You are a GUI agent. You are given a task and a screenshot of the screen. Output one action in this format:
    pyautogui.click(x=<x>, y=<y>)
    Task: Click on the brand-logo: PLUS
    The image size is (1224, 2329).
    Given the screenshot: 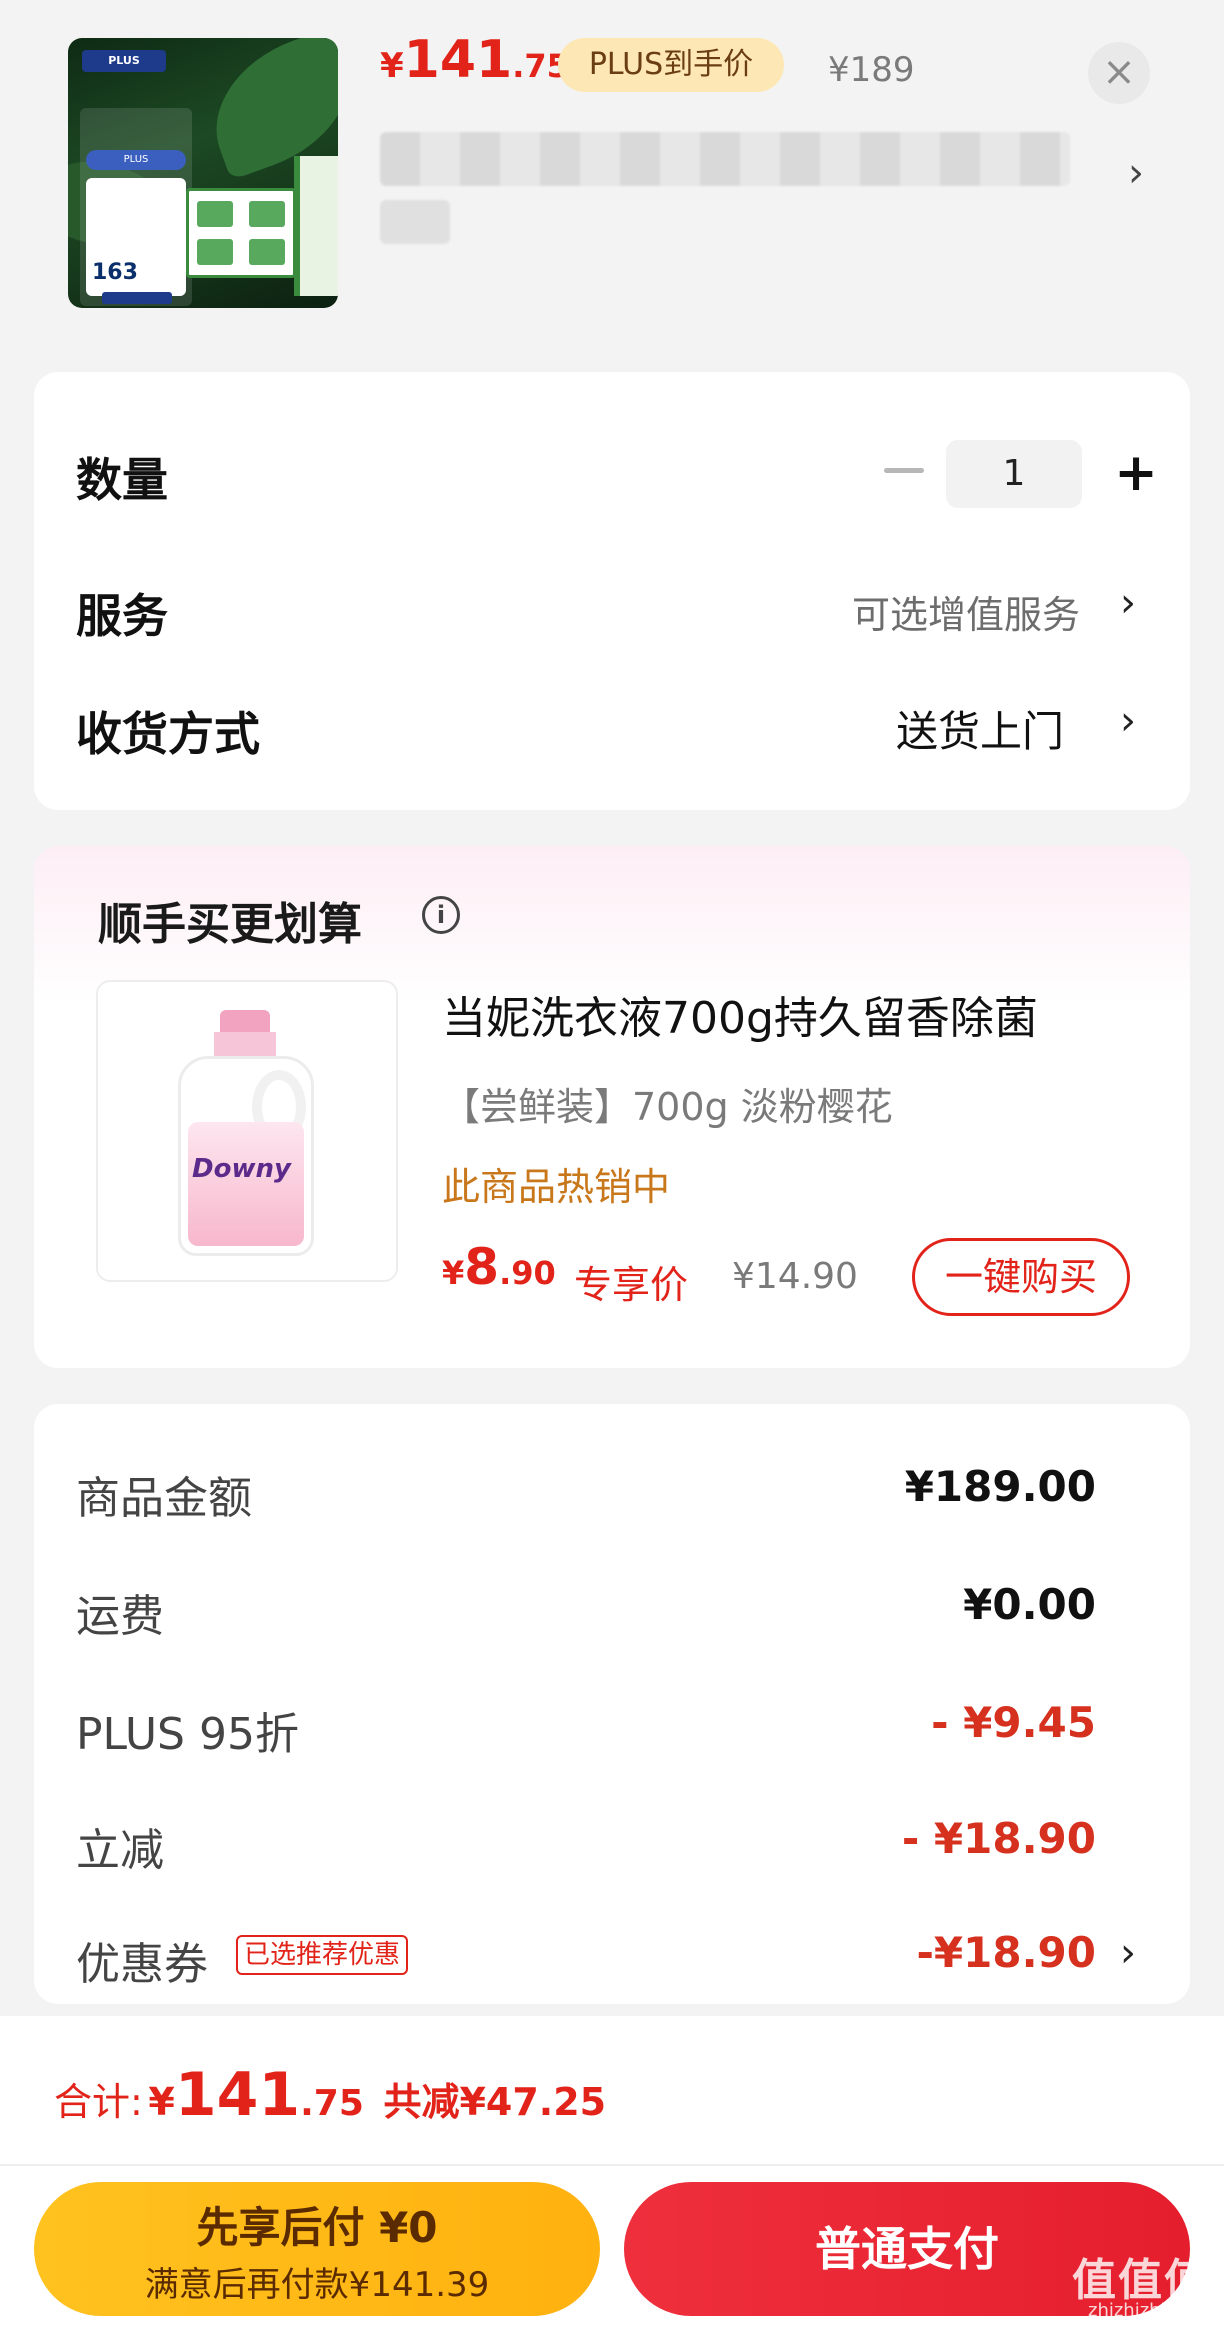 What is the action you would take?
    pyautogui.click(x=124, y=61)
    